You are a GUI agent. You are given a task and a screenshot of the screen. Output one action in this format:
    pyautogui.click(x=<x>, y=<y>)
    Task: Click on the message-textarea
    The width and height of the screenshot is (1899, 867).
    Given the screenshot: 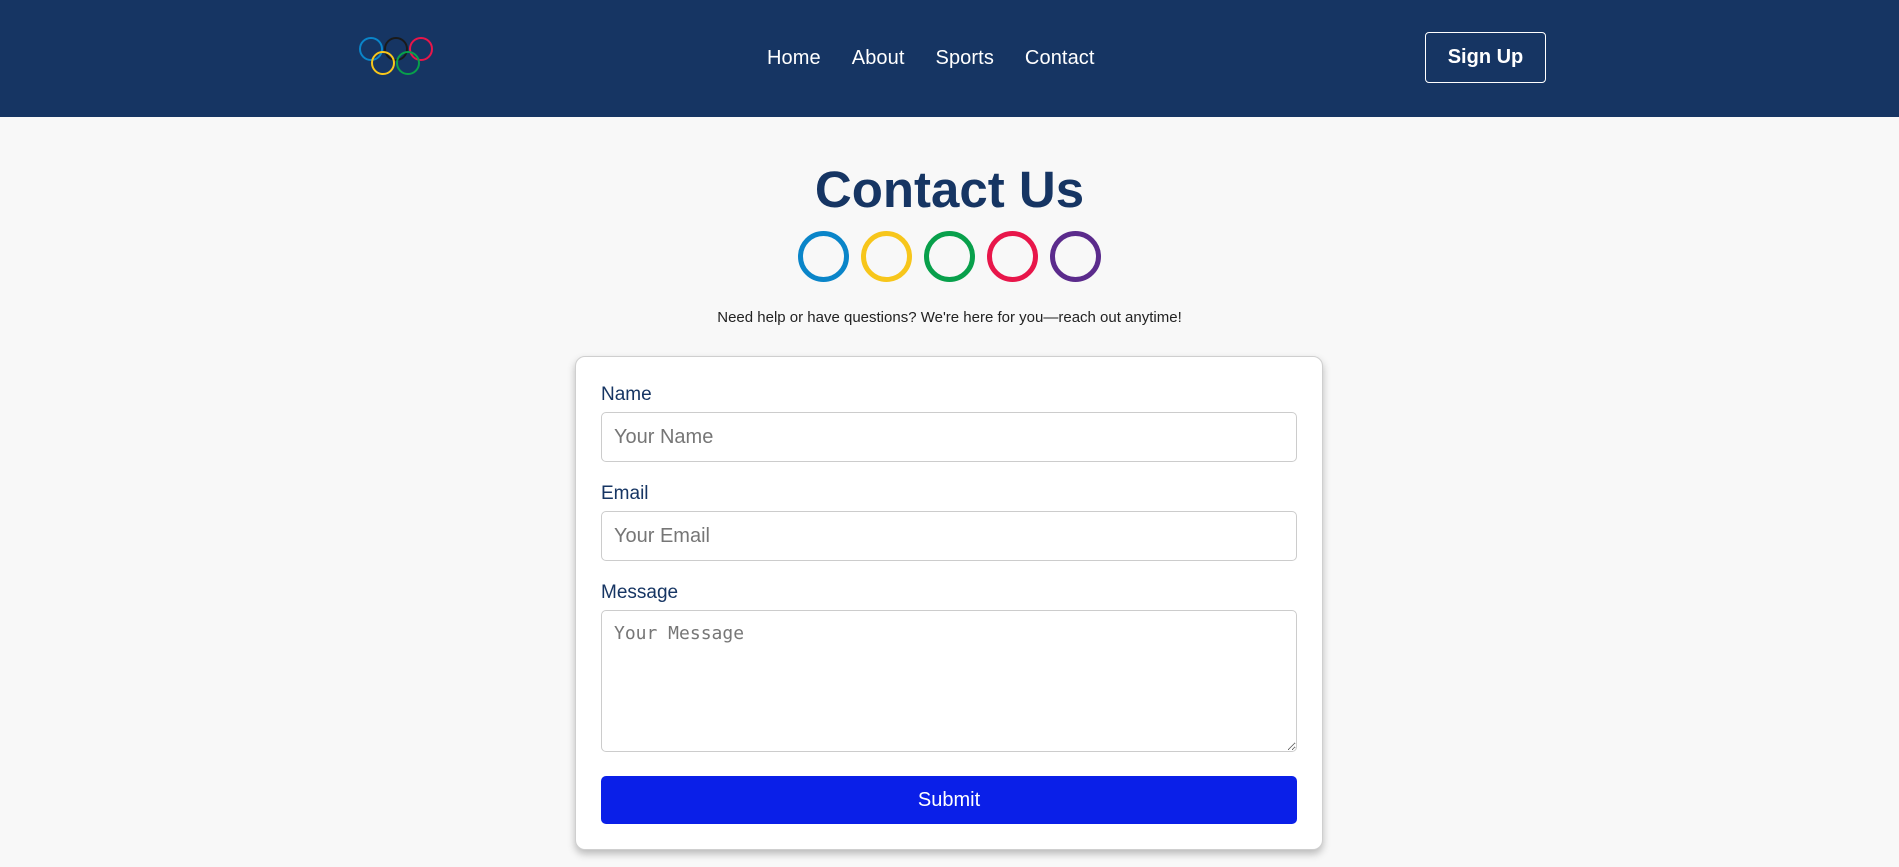 What is the action you would take?
    pyautogui.click(x=949, y=681)
    